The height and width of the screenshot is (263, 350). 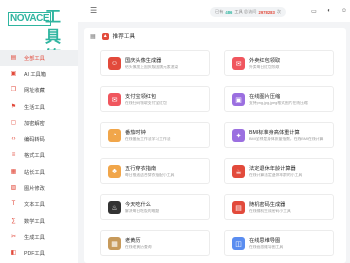 I want to click on retire-icon: ☕, so click(x=238, y=171).